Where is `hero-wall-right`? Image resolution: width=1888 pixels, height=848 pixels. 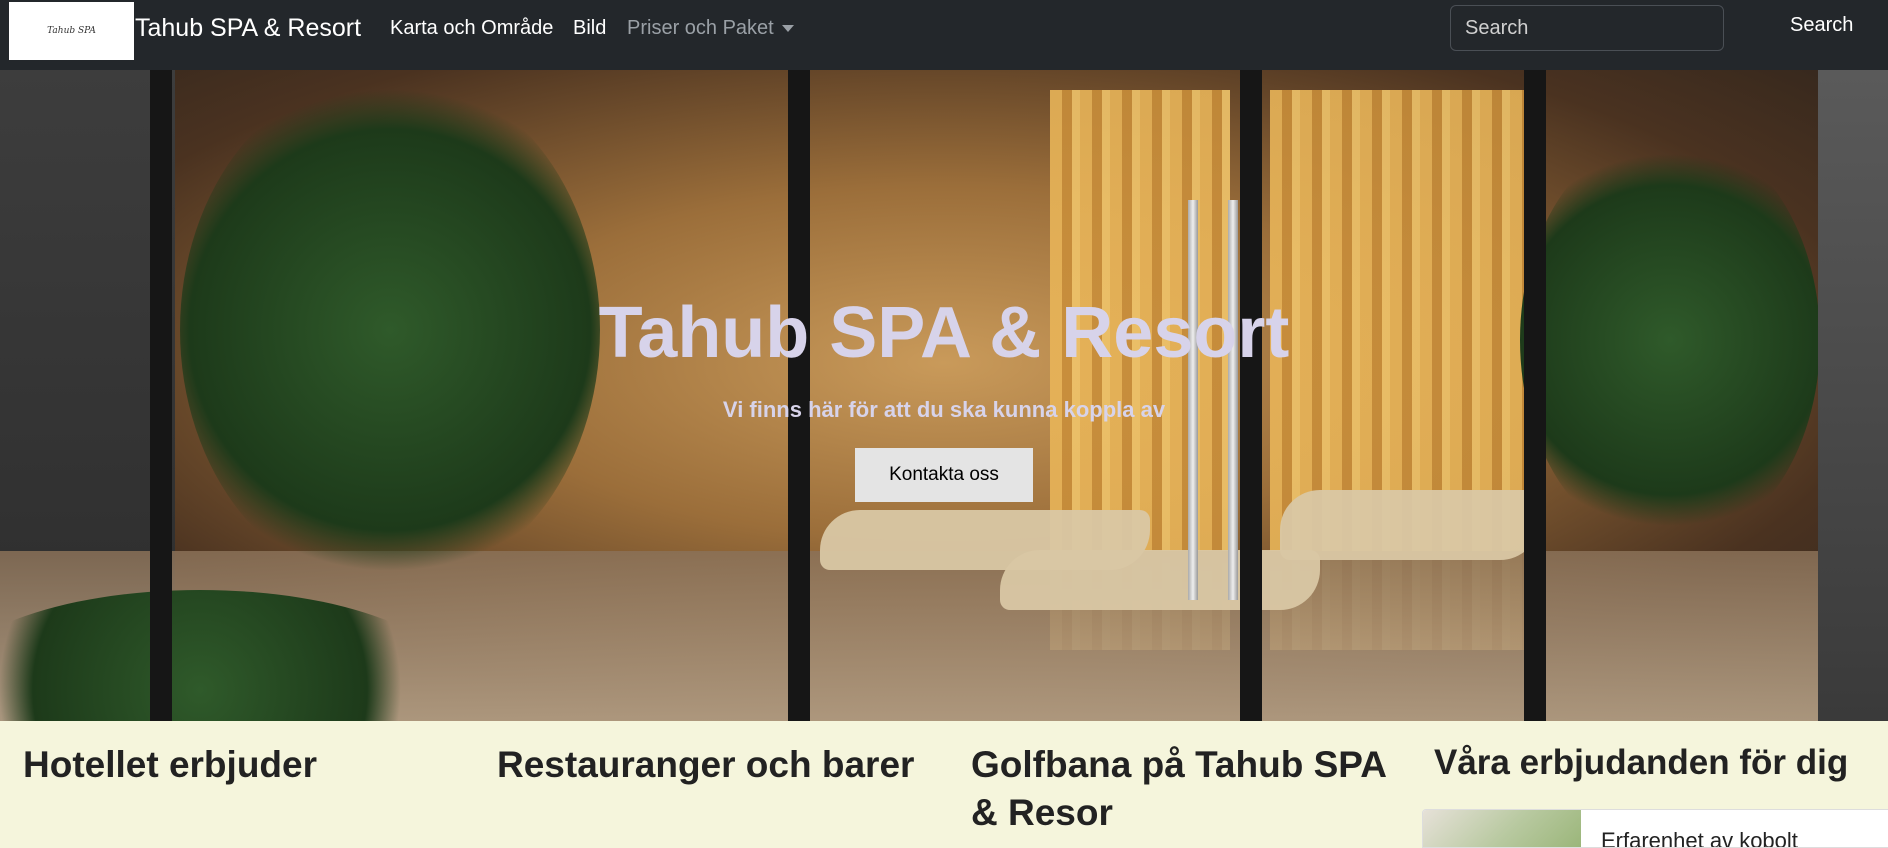 hero-wall-right is located at coordinates (1853, 395).